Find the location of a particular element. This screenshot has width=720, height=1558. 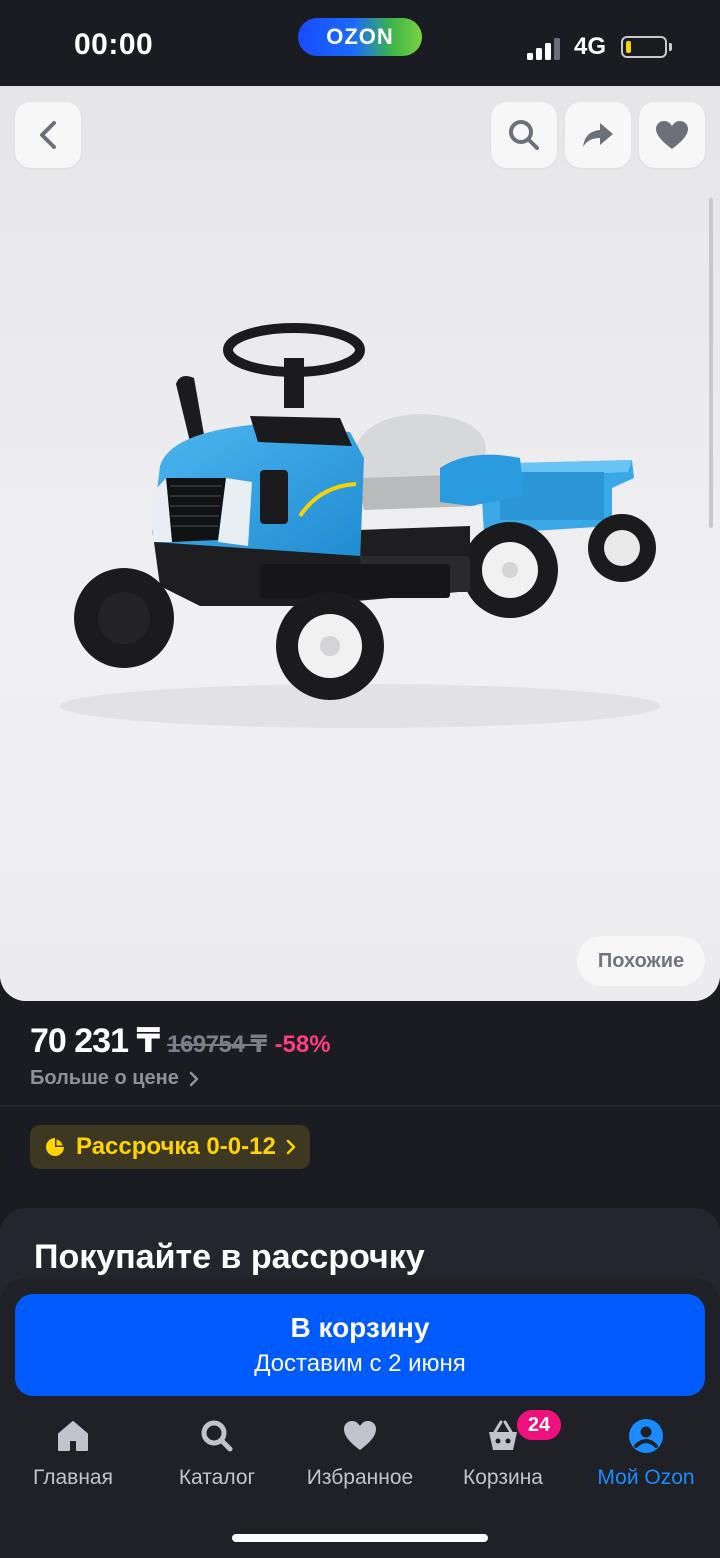

tab-my-ozon-label: Мой Ozon is located at coordinates (646, 1477).